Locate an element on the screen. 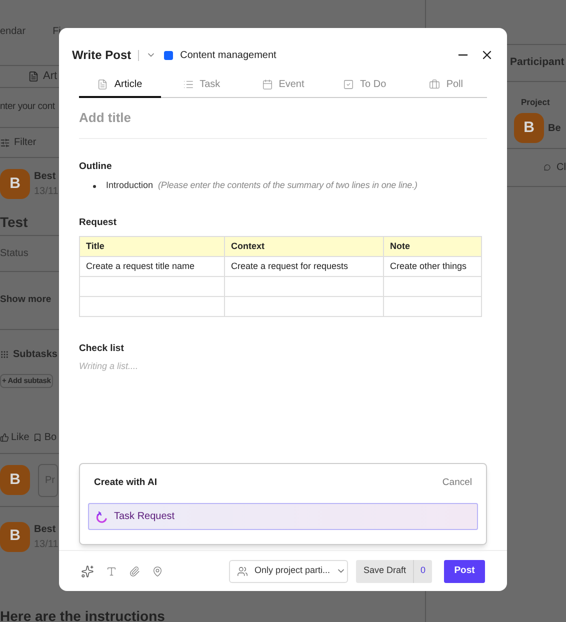 This screenshot has width=566, height=622. section-label: Project is located at coordinates (536, 102).